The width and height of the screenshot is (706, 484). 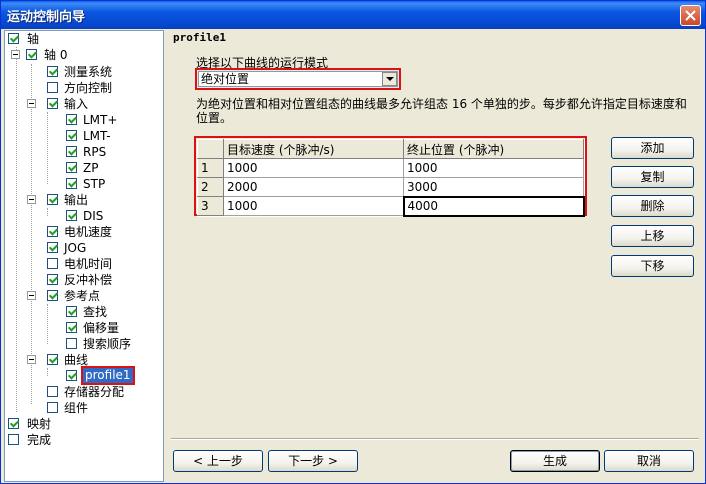 What do you see at coordinates (210, 168) in the screenshot?
I see `row-number: 1` at bounding box center [210, 168].